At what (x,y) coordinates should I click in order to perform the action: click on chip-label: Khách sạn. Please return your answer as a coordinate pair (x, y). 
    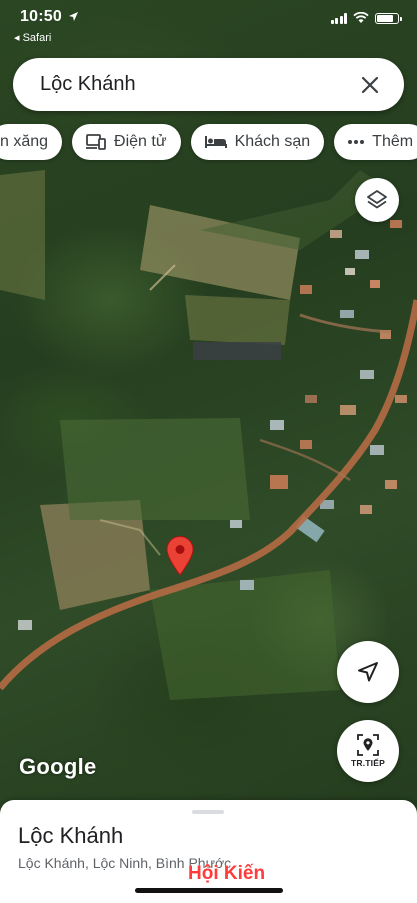
    Looking at the image, I should click on (272, 141).